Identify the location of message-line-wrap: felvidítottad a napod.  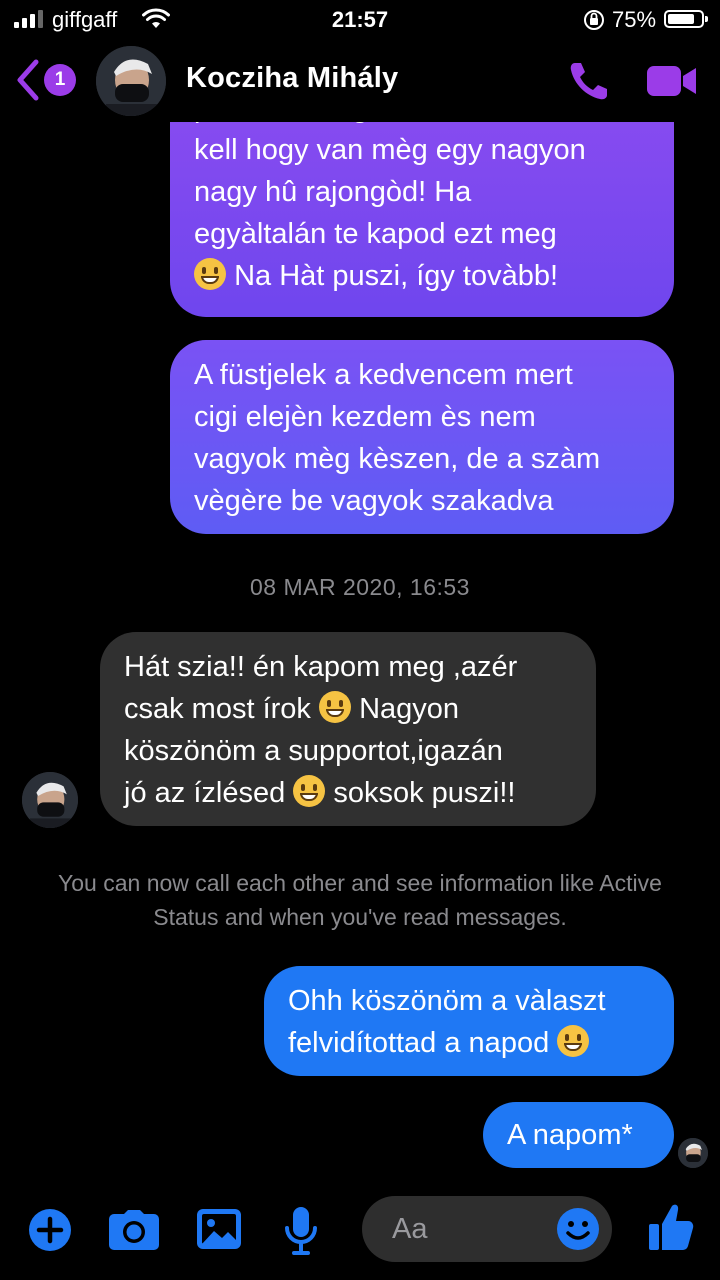
(469, 1043).